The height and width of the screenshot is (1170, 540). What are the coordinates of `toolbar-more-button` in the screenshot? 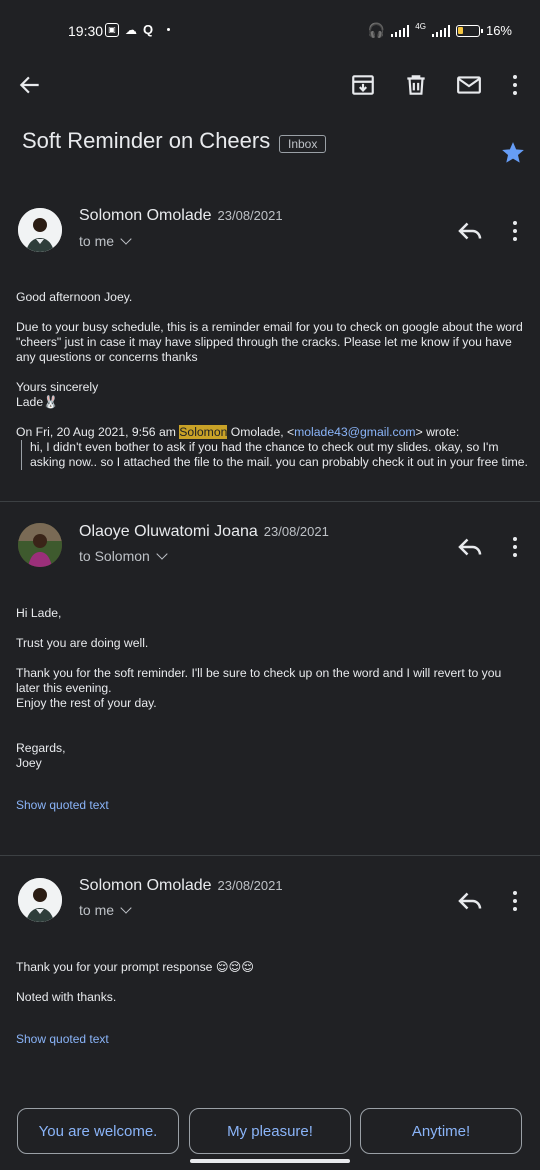 It's located at (515, 85).